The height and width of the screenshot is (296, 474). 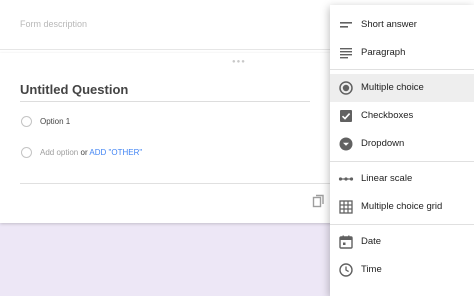 What do you see at coordinates (346, 88) in the screenshot?
I see `radio-button-icon` at bounding box center [346, 88].